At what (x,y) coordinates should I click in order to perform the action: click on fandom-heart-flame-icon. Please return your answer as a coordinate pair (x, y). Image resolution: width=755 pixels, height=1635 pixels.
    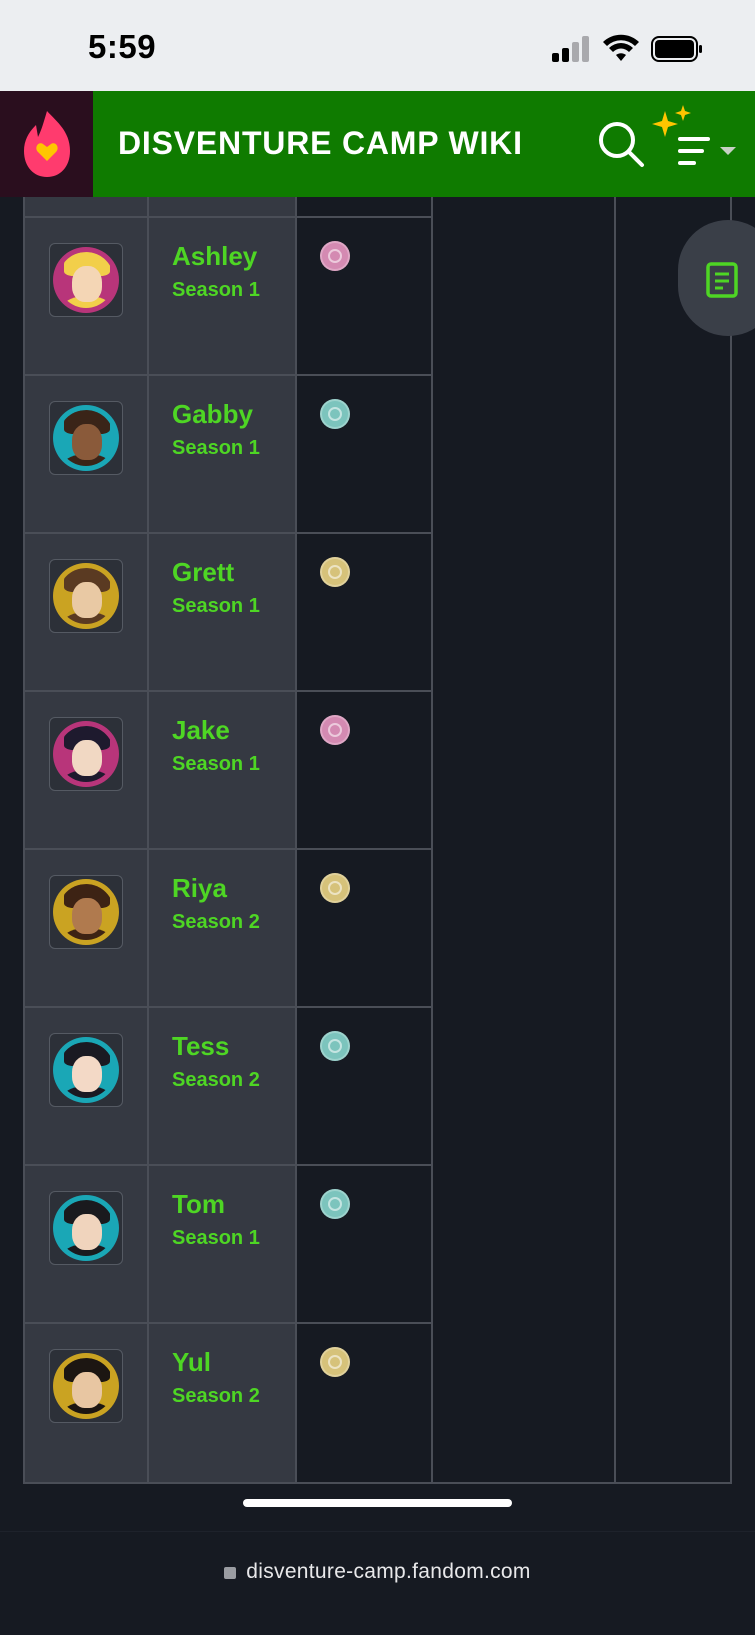
    Looking at the image, I should click on (47, 144).